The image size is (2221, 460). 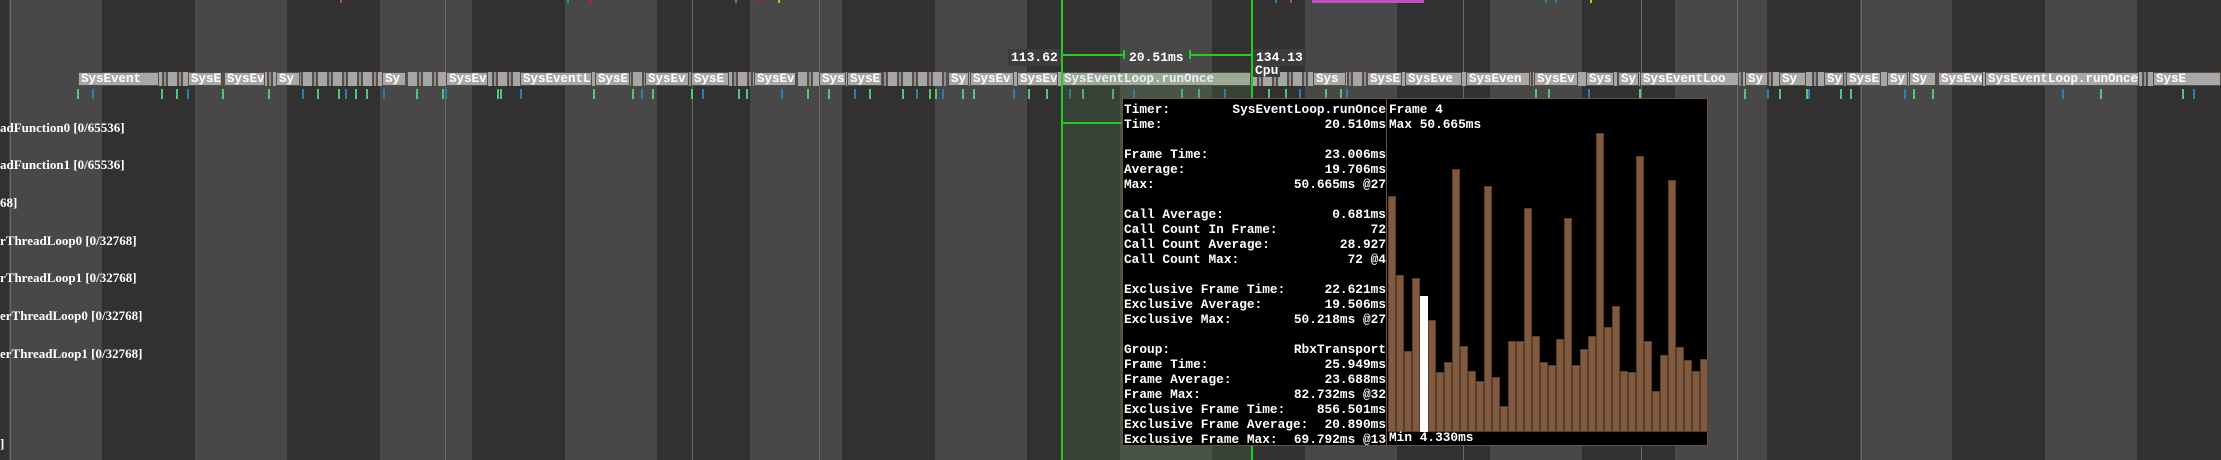 I want to click on tooltip-row: Frame Average: 23.688ms, so click(x=1254, y=379).